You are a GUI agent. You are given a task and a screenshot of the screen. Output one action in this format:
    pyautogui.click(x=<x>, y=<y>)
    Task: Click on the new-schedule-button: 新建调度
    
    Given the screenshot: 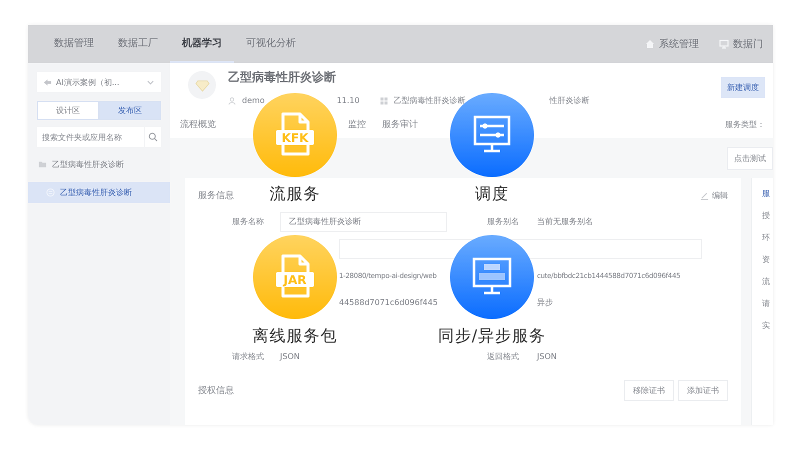 What is the action you would take?
    pyautogui.click(x=743, y=87)
    